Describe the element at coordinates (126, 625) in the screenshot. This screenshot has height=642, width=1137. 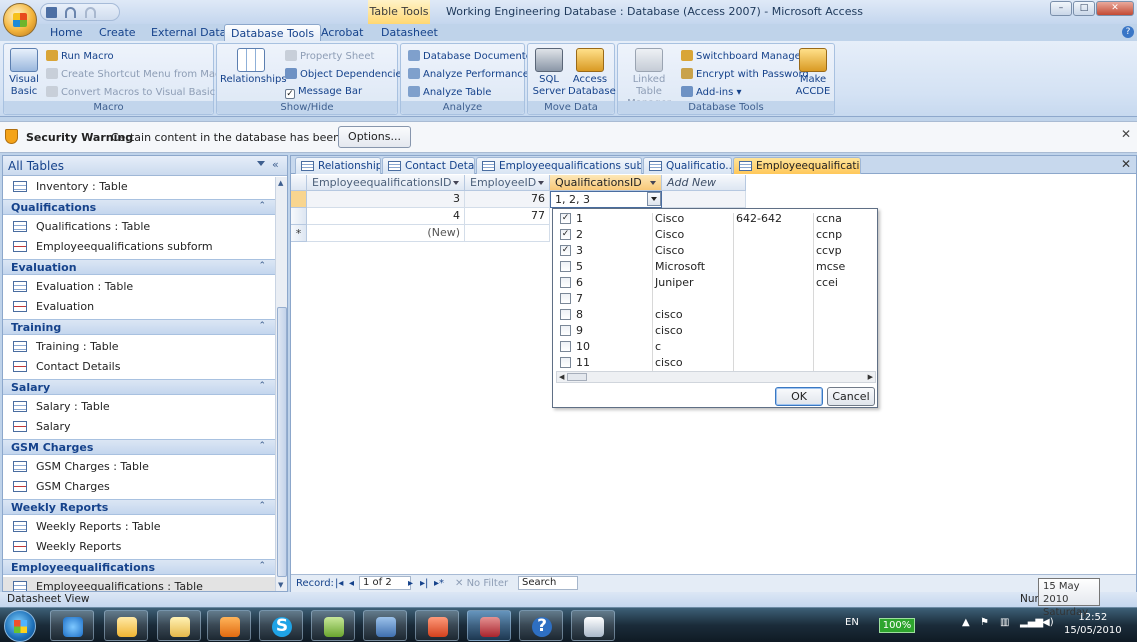
I see `taskbar-outlook` at that location.